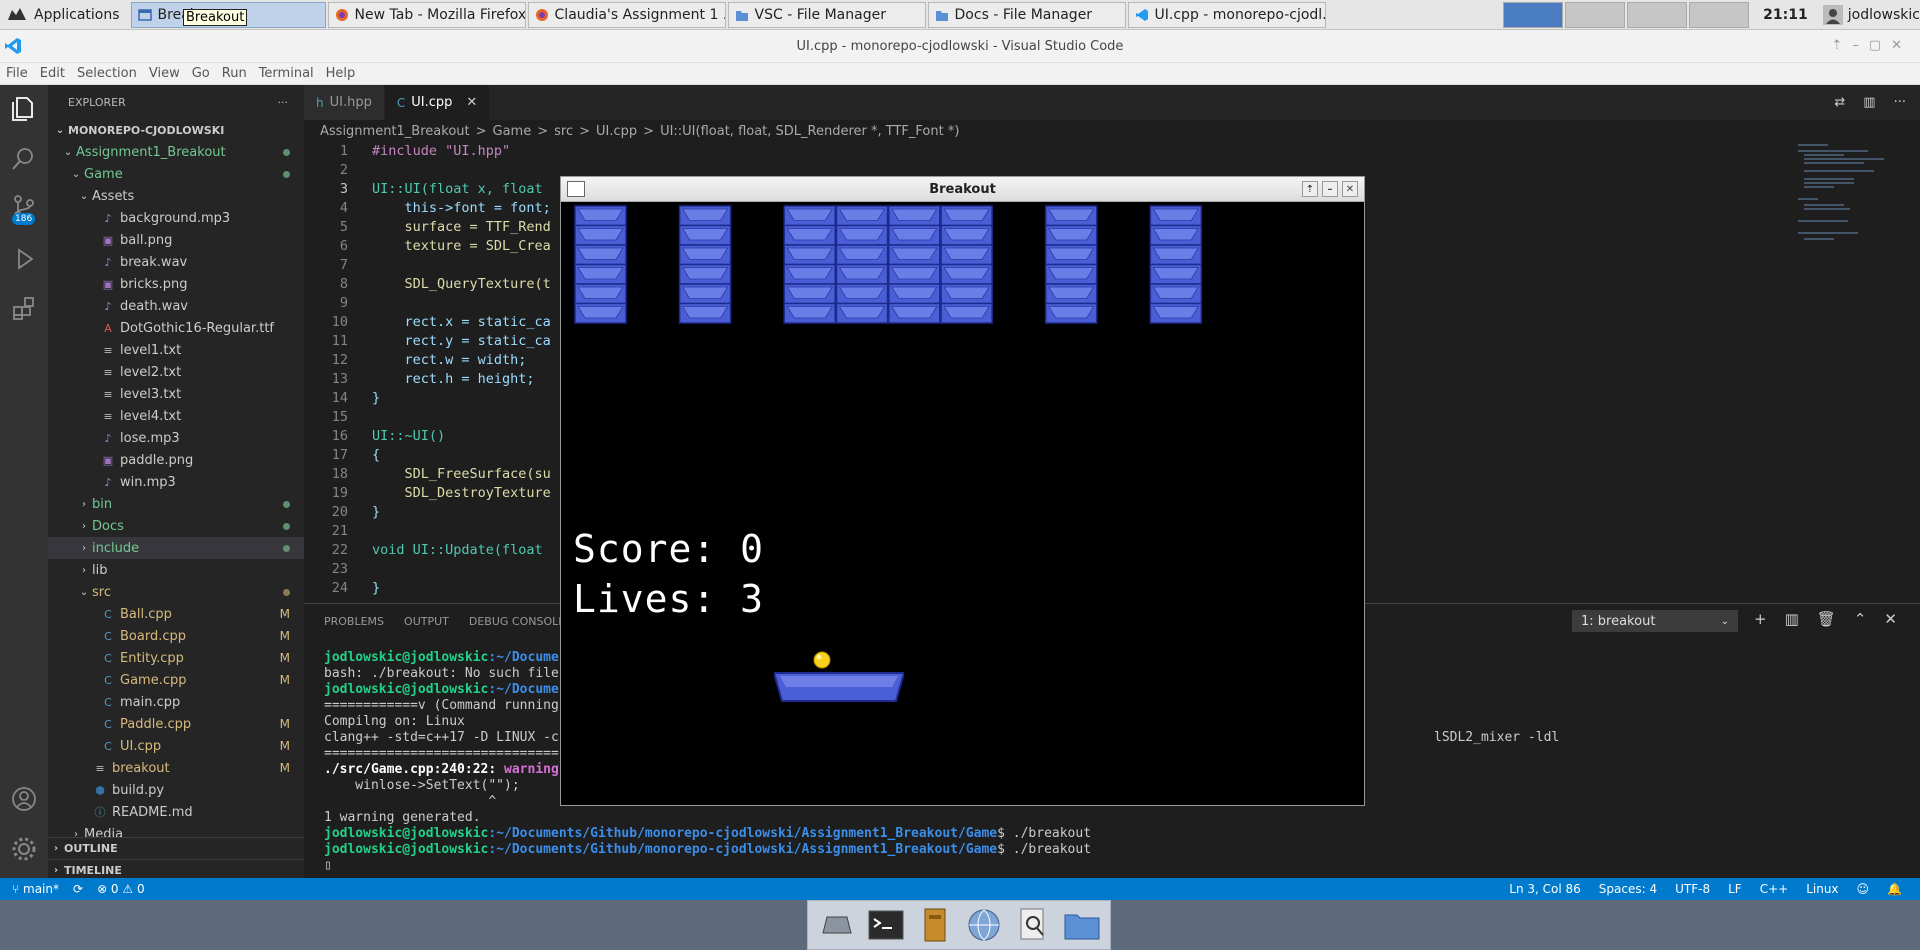 The width and height of the screenshot is (1920, 950). I want to click on trash-icon: 🗑, so click(1826, 619).